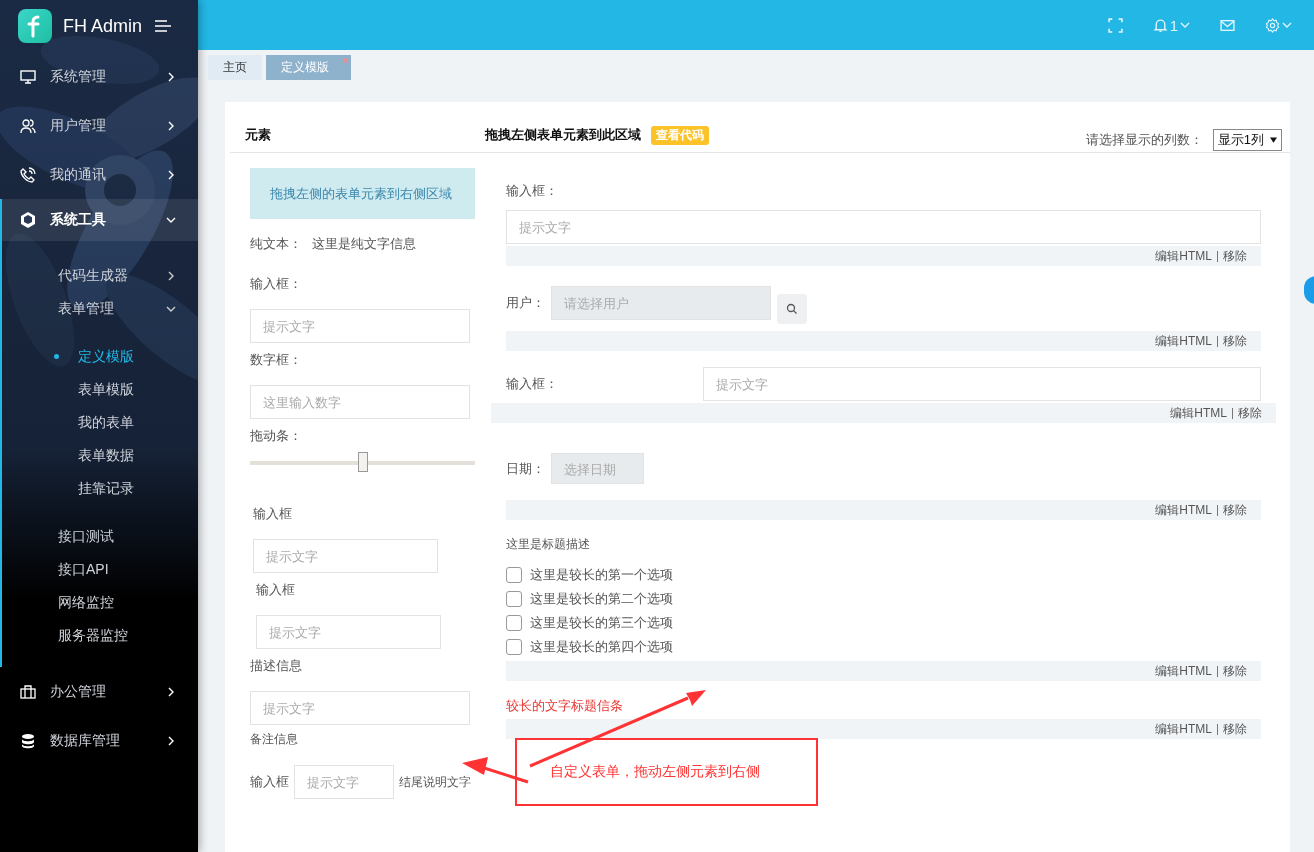  Describe the element at coordinates (601, 647) in the screenshot. I see `option-label: 这里是较长的第四个选项` at that location.